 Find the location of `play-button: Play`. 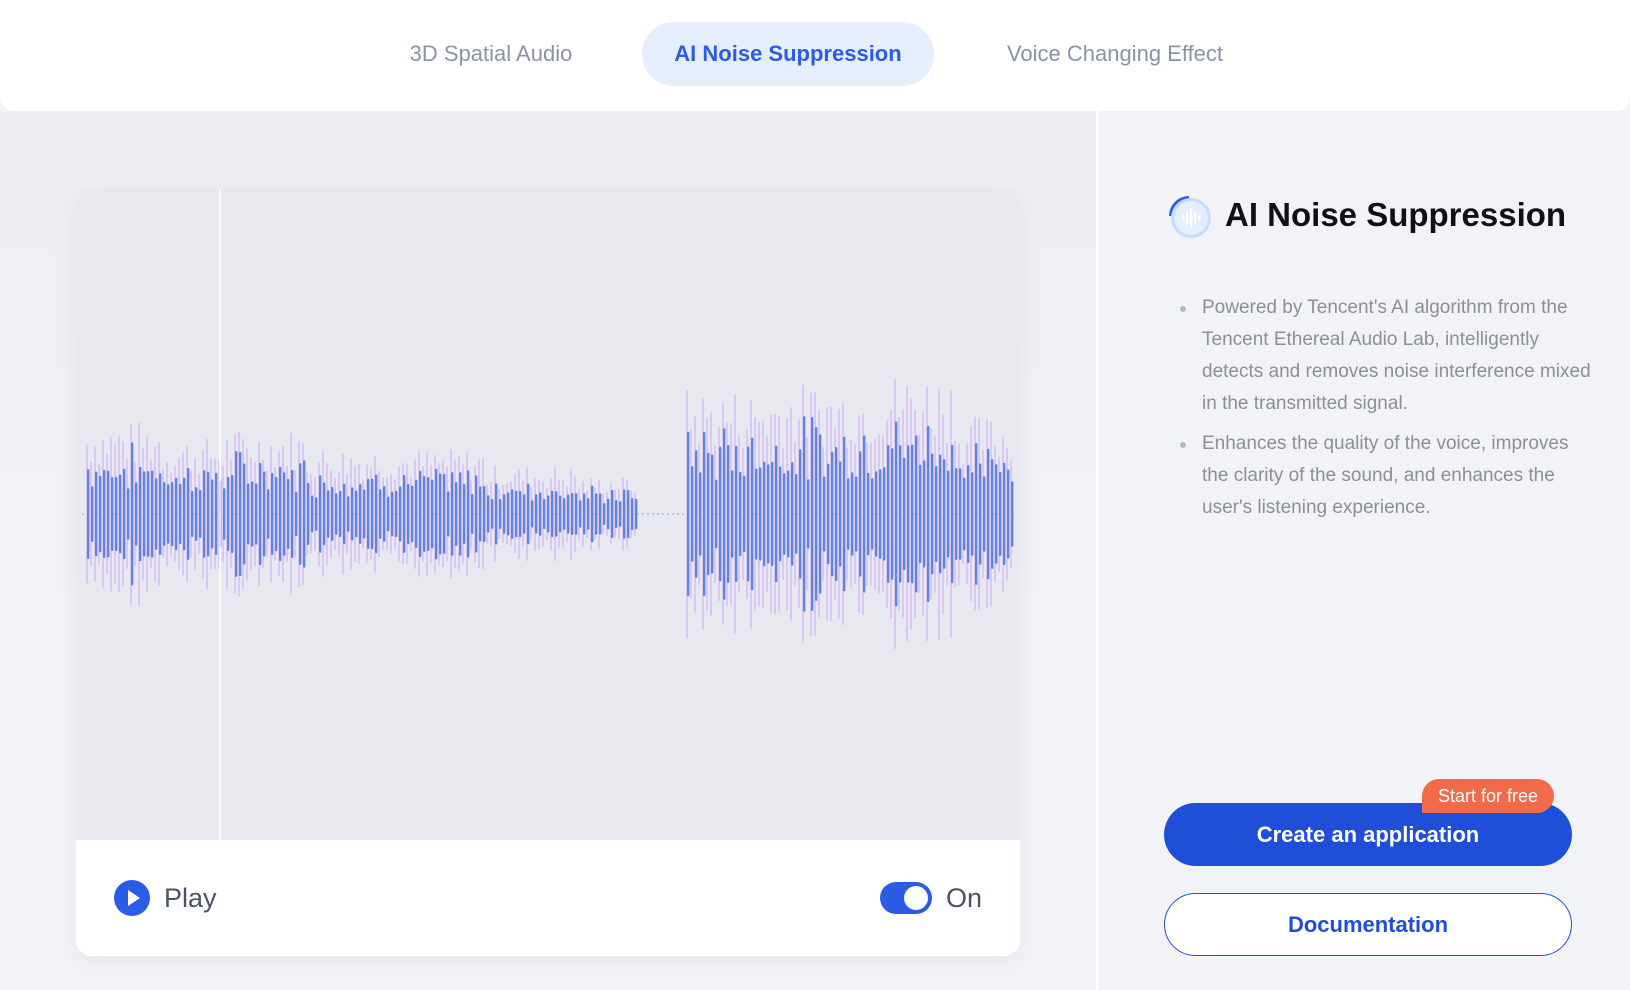

play-button: Play is located at coordinates (165, 898).